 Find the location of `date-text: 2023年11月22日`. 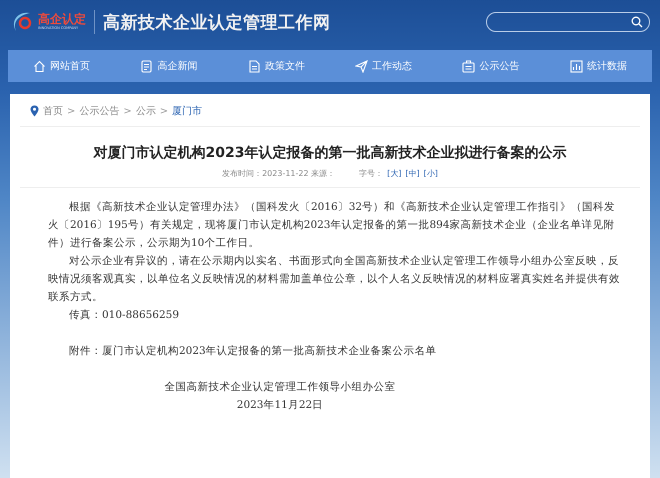

date-text: 2023年11月22日 is located at coordinates (280, 405).